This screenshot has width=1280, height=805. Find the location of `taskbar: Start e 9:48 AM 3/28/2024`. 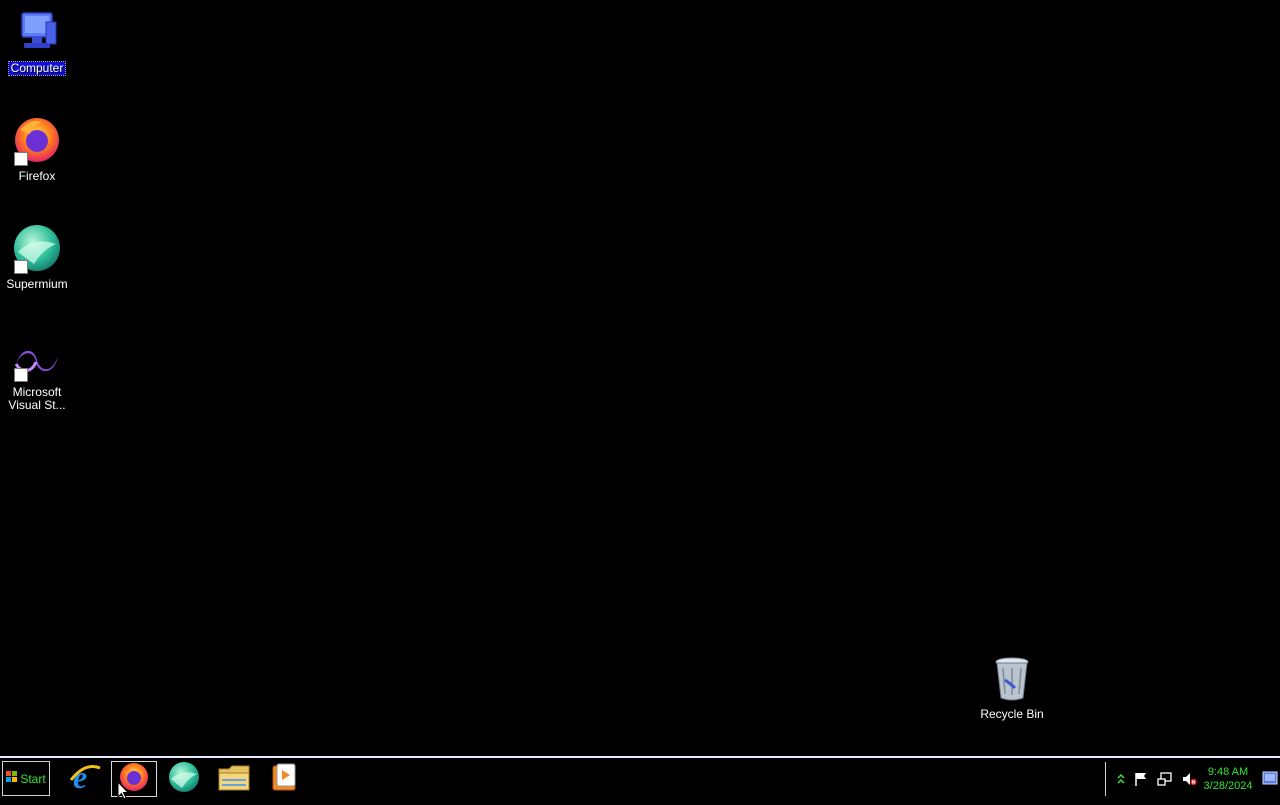

taskbar: Start e 9:48 AM 3/28/2024 is located at coordinates (640, 778).